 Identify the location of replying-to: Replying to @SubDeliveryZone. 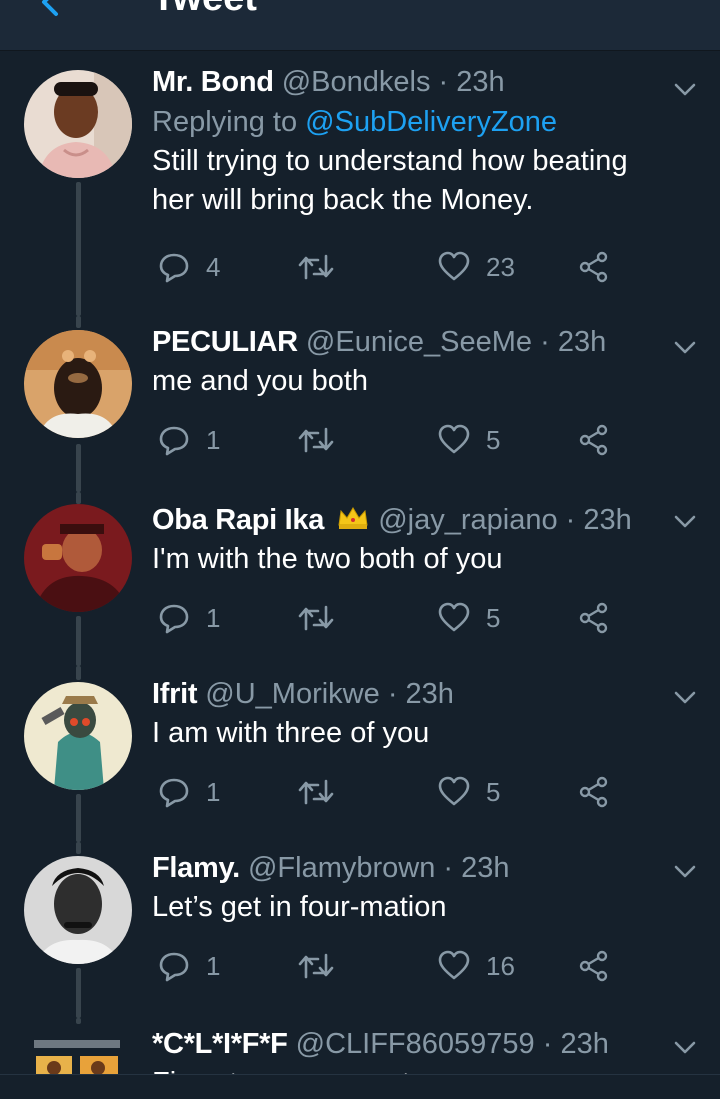
(406, 122).